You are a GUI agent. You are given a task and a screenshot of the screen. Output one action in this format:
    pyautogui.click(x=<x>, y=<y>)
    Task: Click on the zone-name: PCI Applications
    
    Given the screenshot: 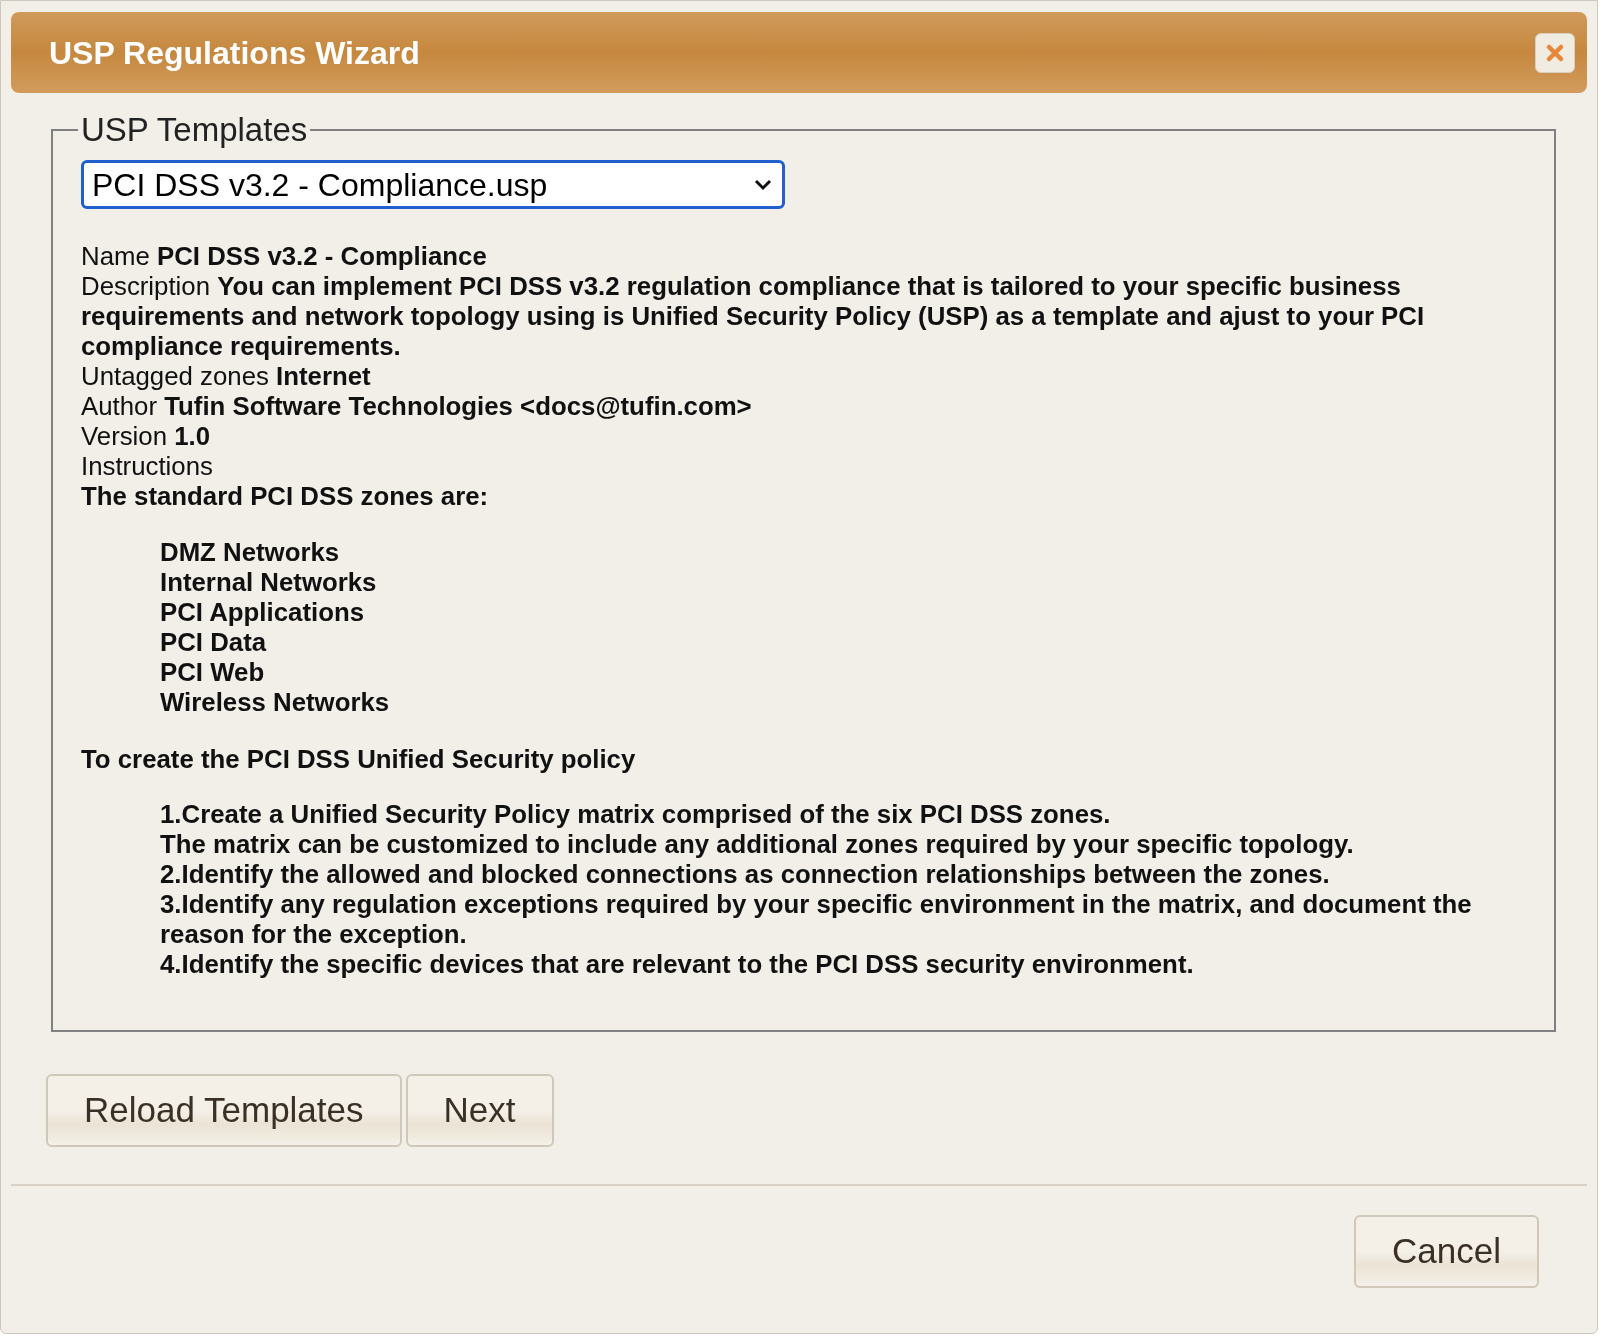 What is the action you would take?
    pyautogui.click(x=262, y=612)
    